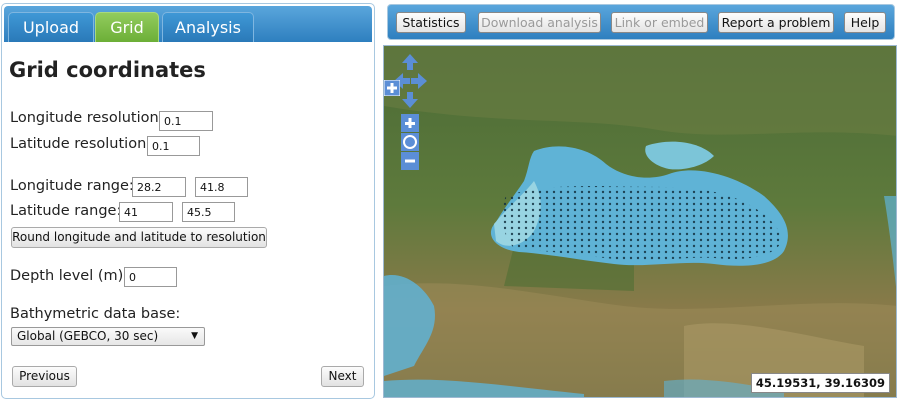 Image resolution: width=899 pixels, height=414 pixels. I want to click on longitude-range-min-input, so click(159, 187).